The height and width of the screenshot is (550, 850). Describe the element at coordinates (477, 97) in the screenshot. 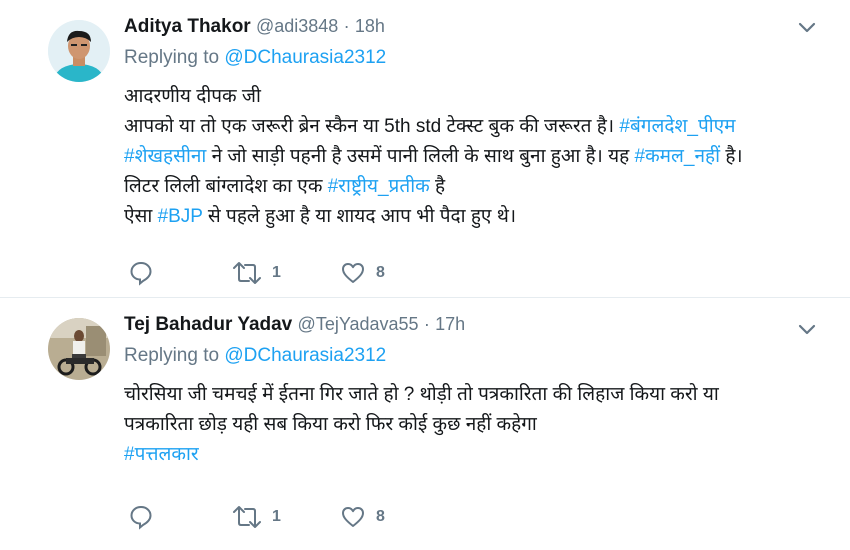

I see `tweet-line: आदरणीय दीपक जी` at that location.